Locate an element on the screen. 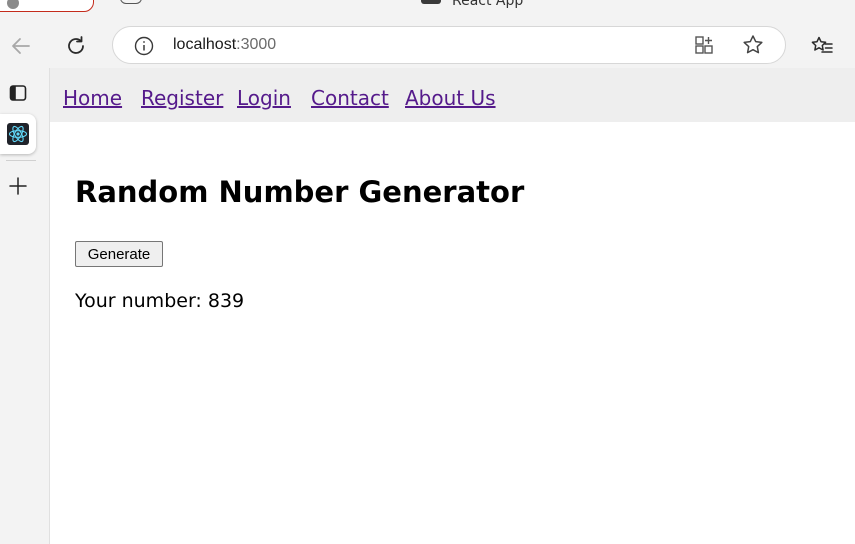  favorites-button is located at coordinates (822, 46).